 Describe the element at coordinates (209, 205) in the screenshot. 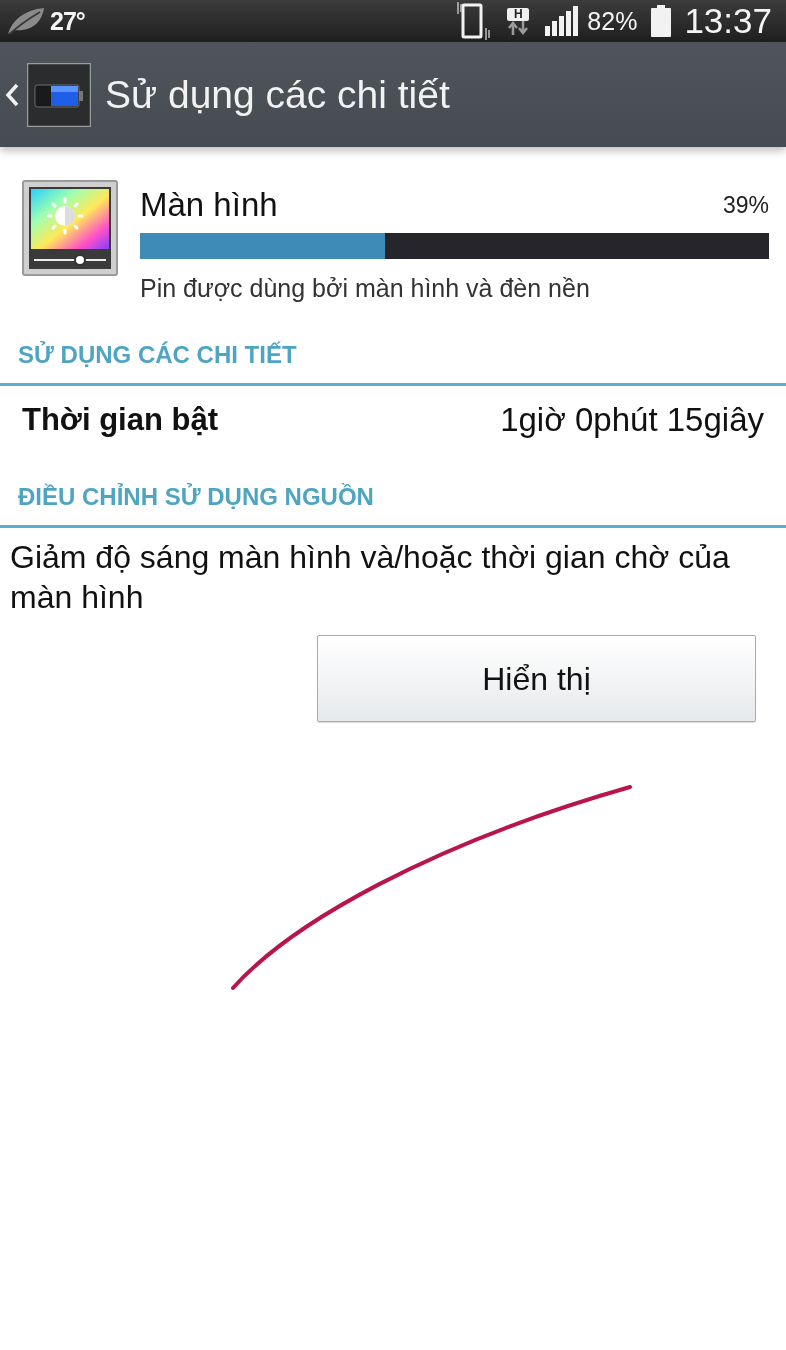

I see `usage-item-name: Màn hình` at that location.